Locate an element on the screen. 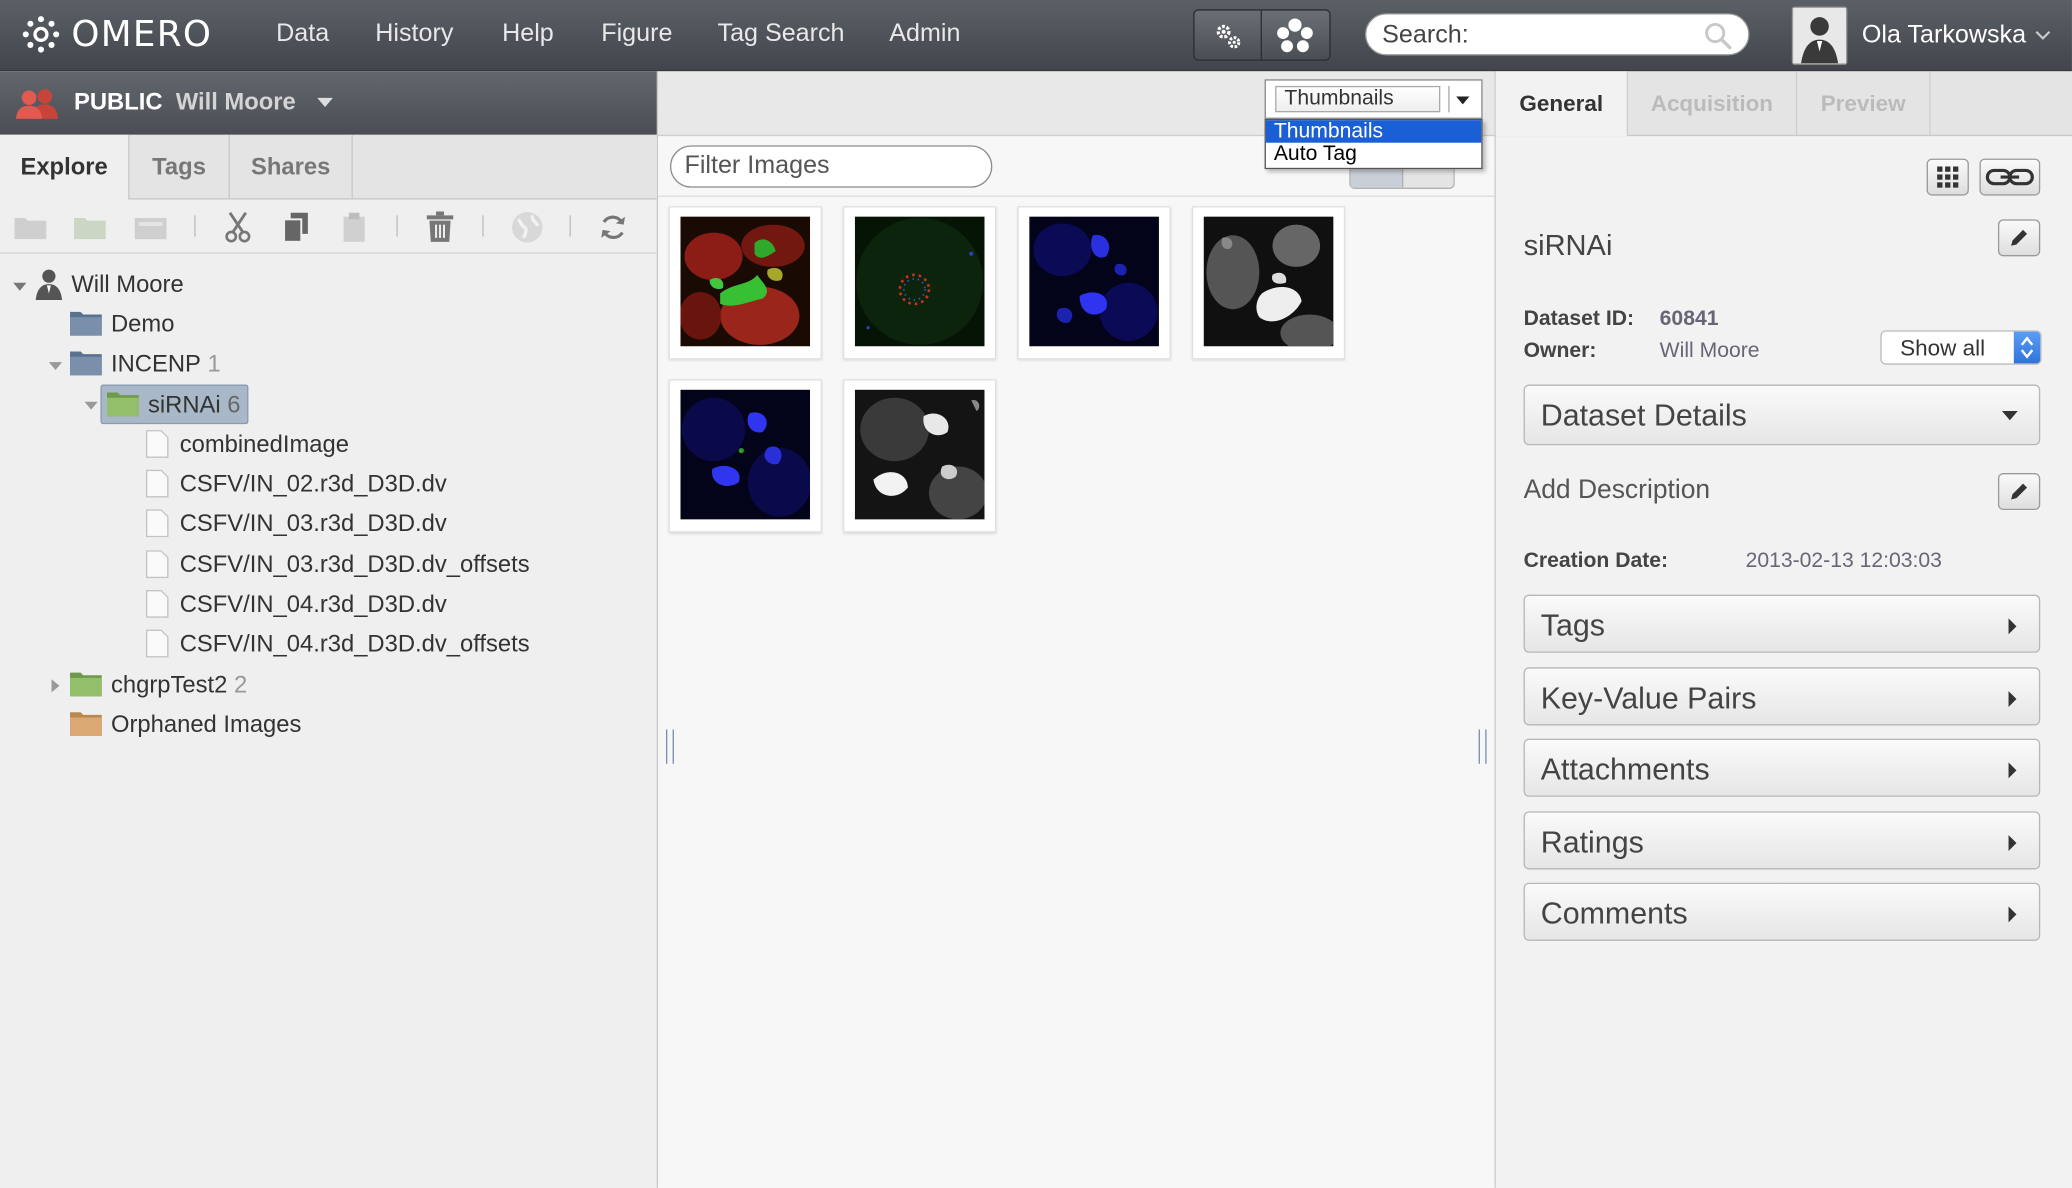  key-value-pairs-section: Key-Value Pairs is located at coordinates (1782, 696).